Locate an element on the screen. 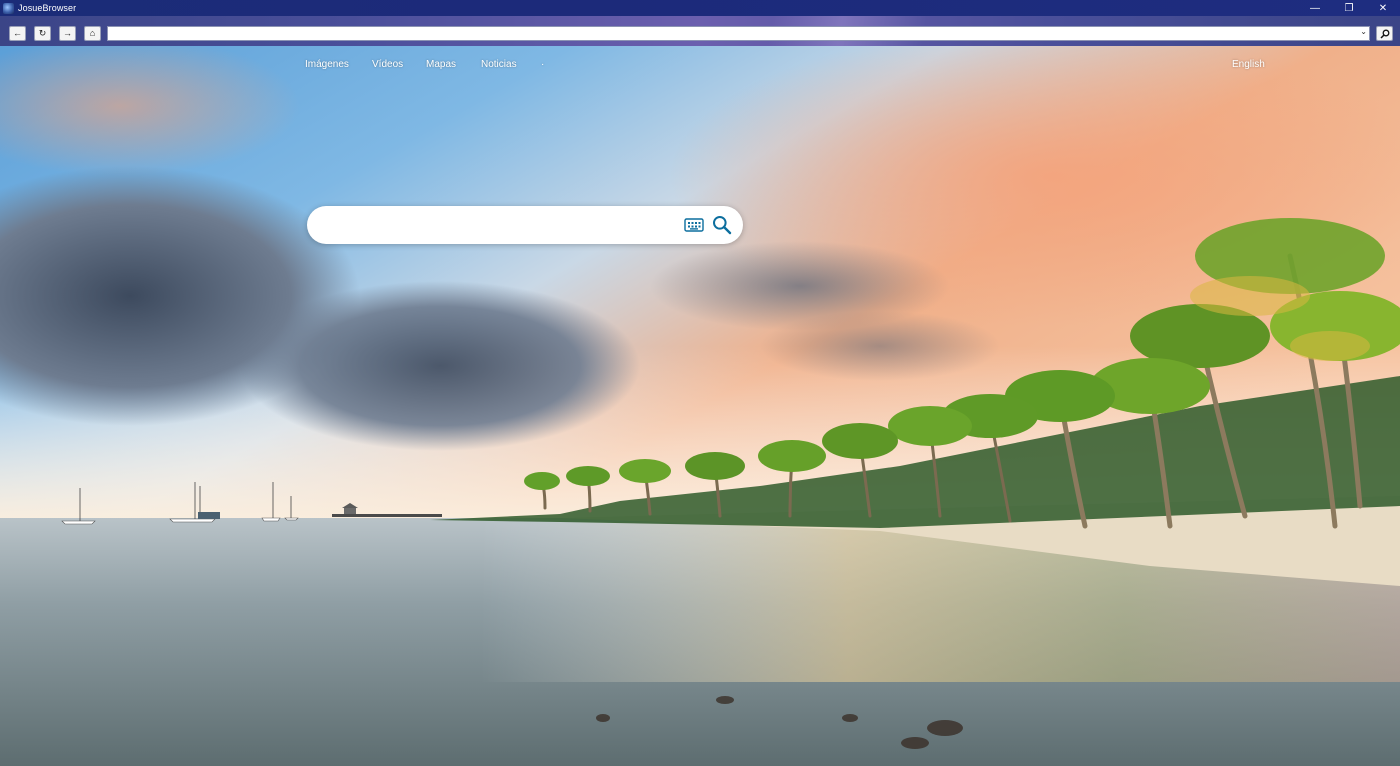  title-bar: JosueBrowser — ❐ ✕ is located at coordinates (700, 8).